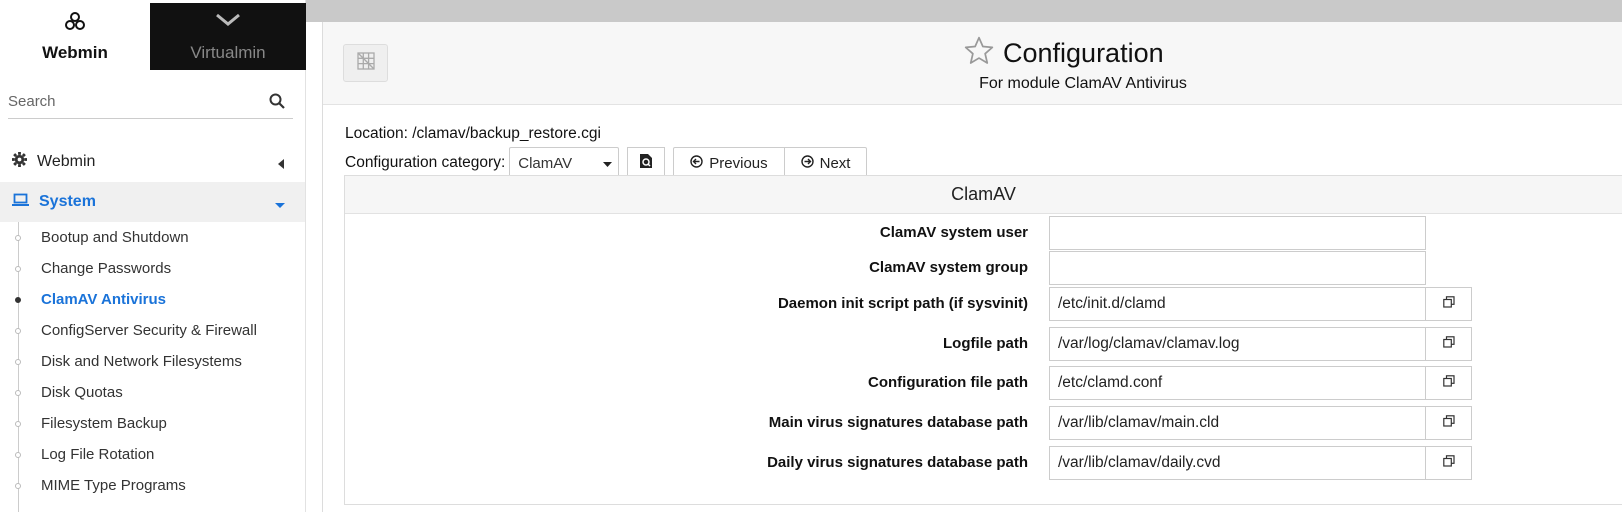 The height and width of the screenshot is (512, 1622). What do you see at coordinates (1237, 423) in the screenshot?
I see `main-db-input: /var/lib/clamav/main.cld` at bounding box center [1237, 423].